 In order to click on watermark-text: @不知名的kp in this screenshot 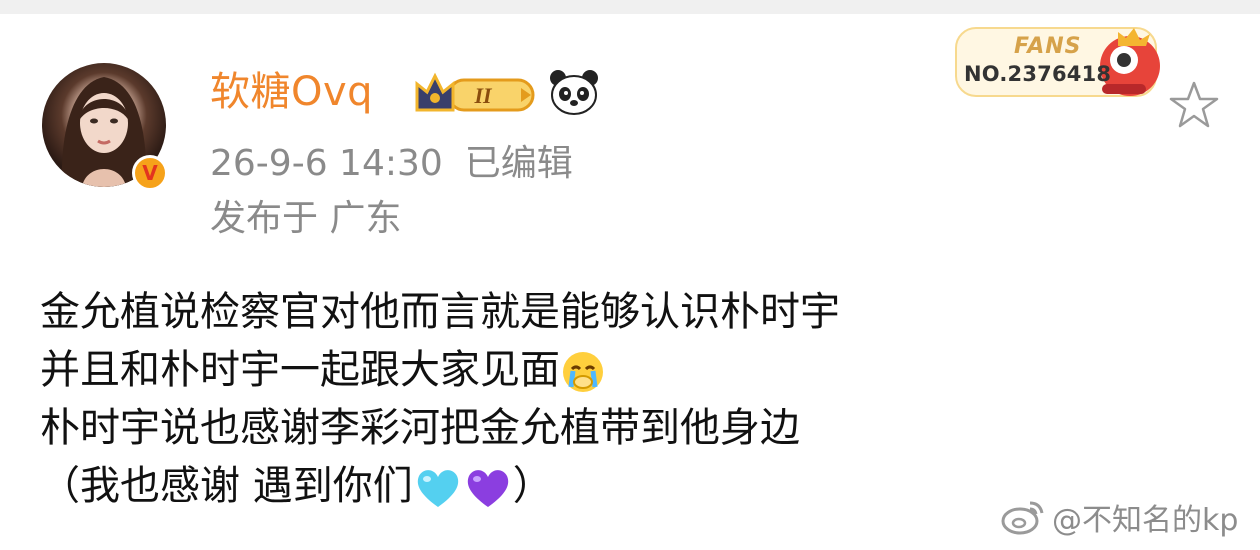, I will do `click(1145, 520)`.